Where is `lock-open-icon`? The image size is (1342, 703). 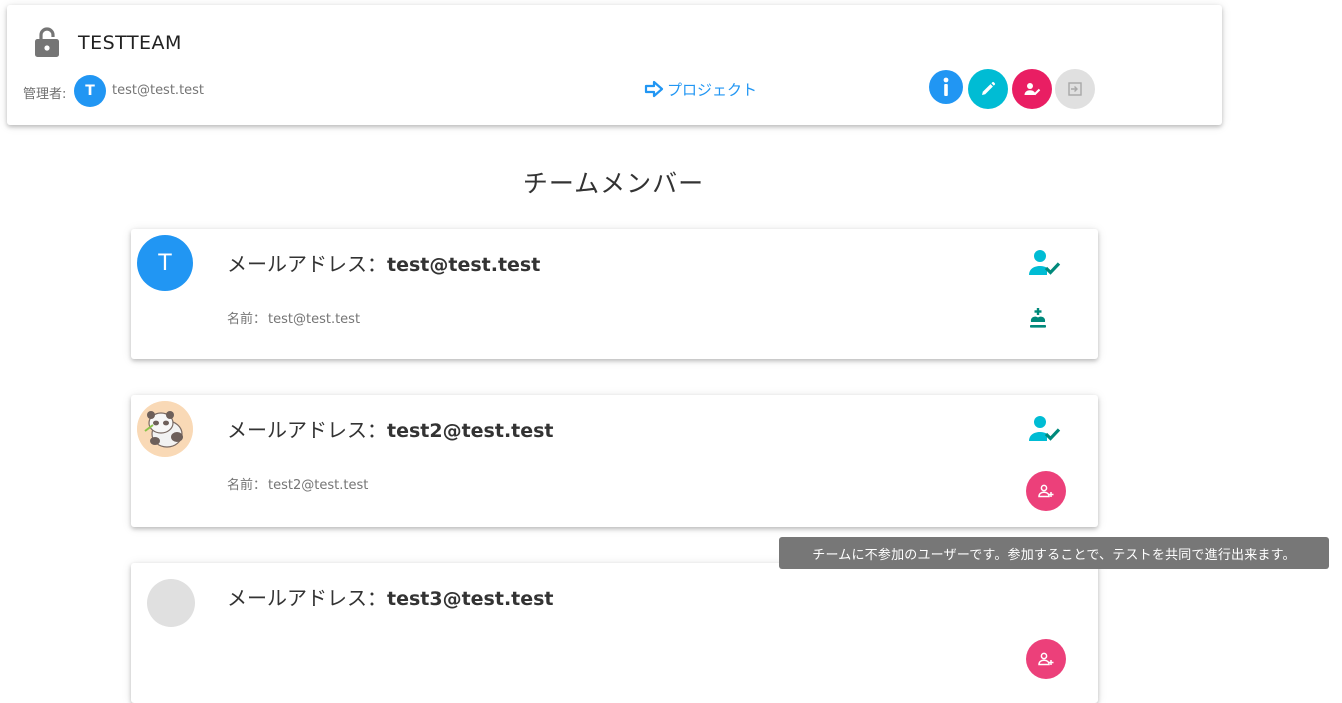
lock-open-icon is located at coordinates (47, 42).